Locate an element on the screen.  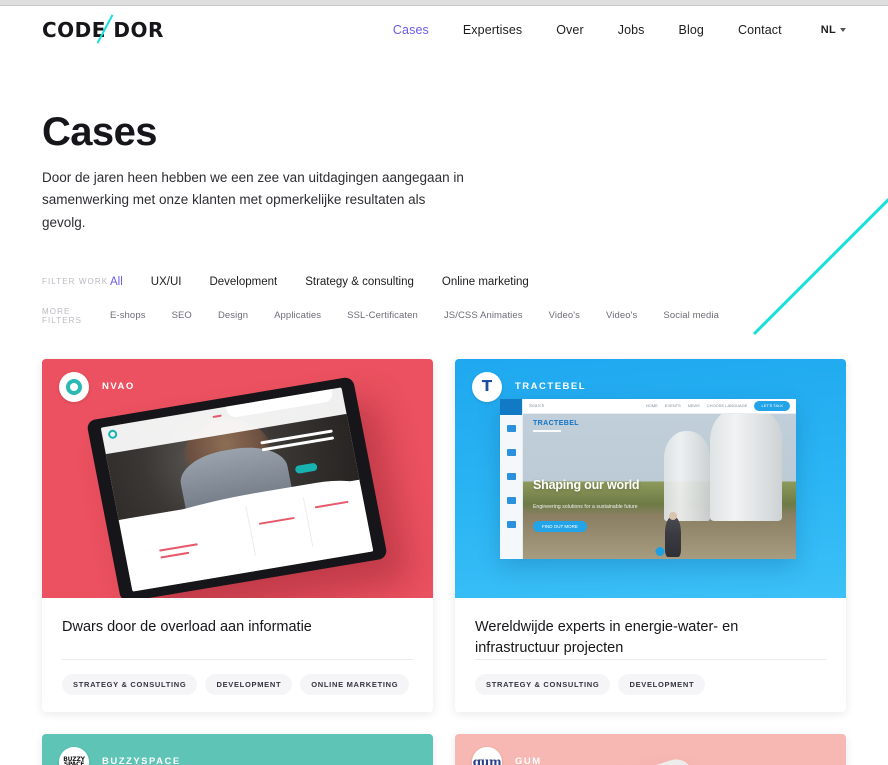
case-card-gum: gum shop.gum.com gum GUM is located at coordinates (650, 749).